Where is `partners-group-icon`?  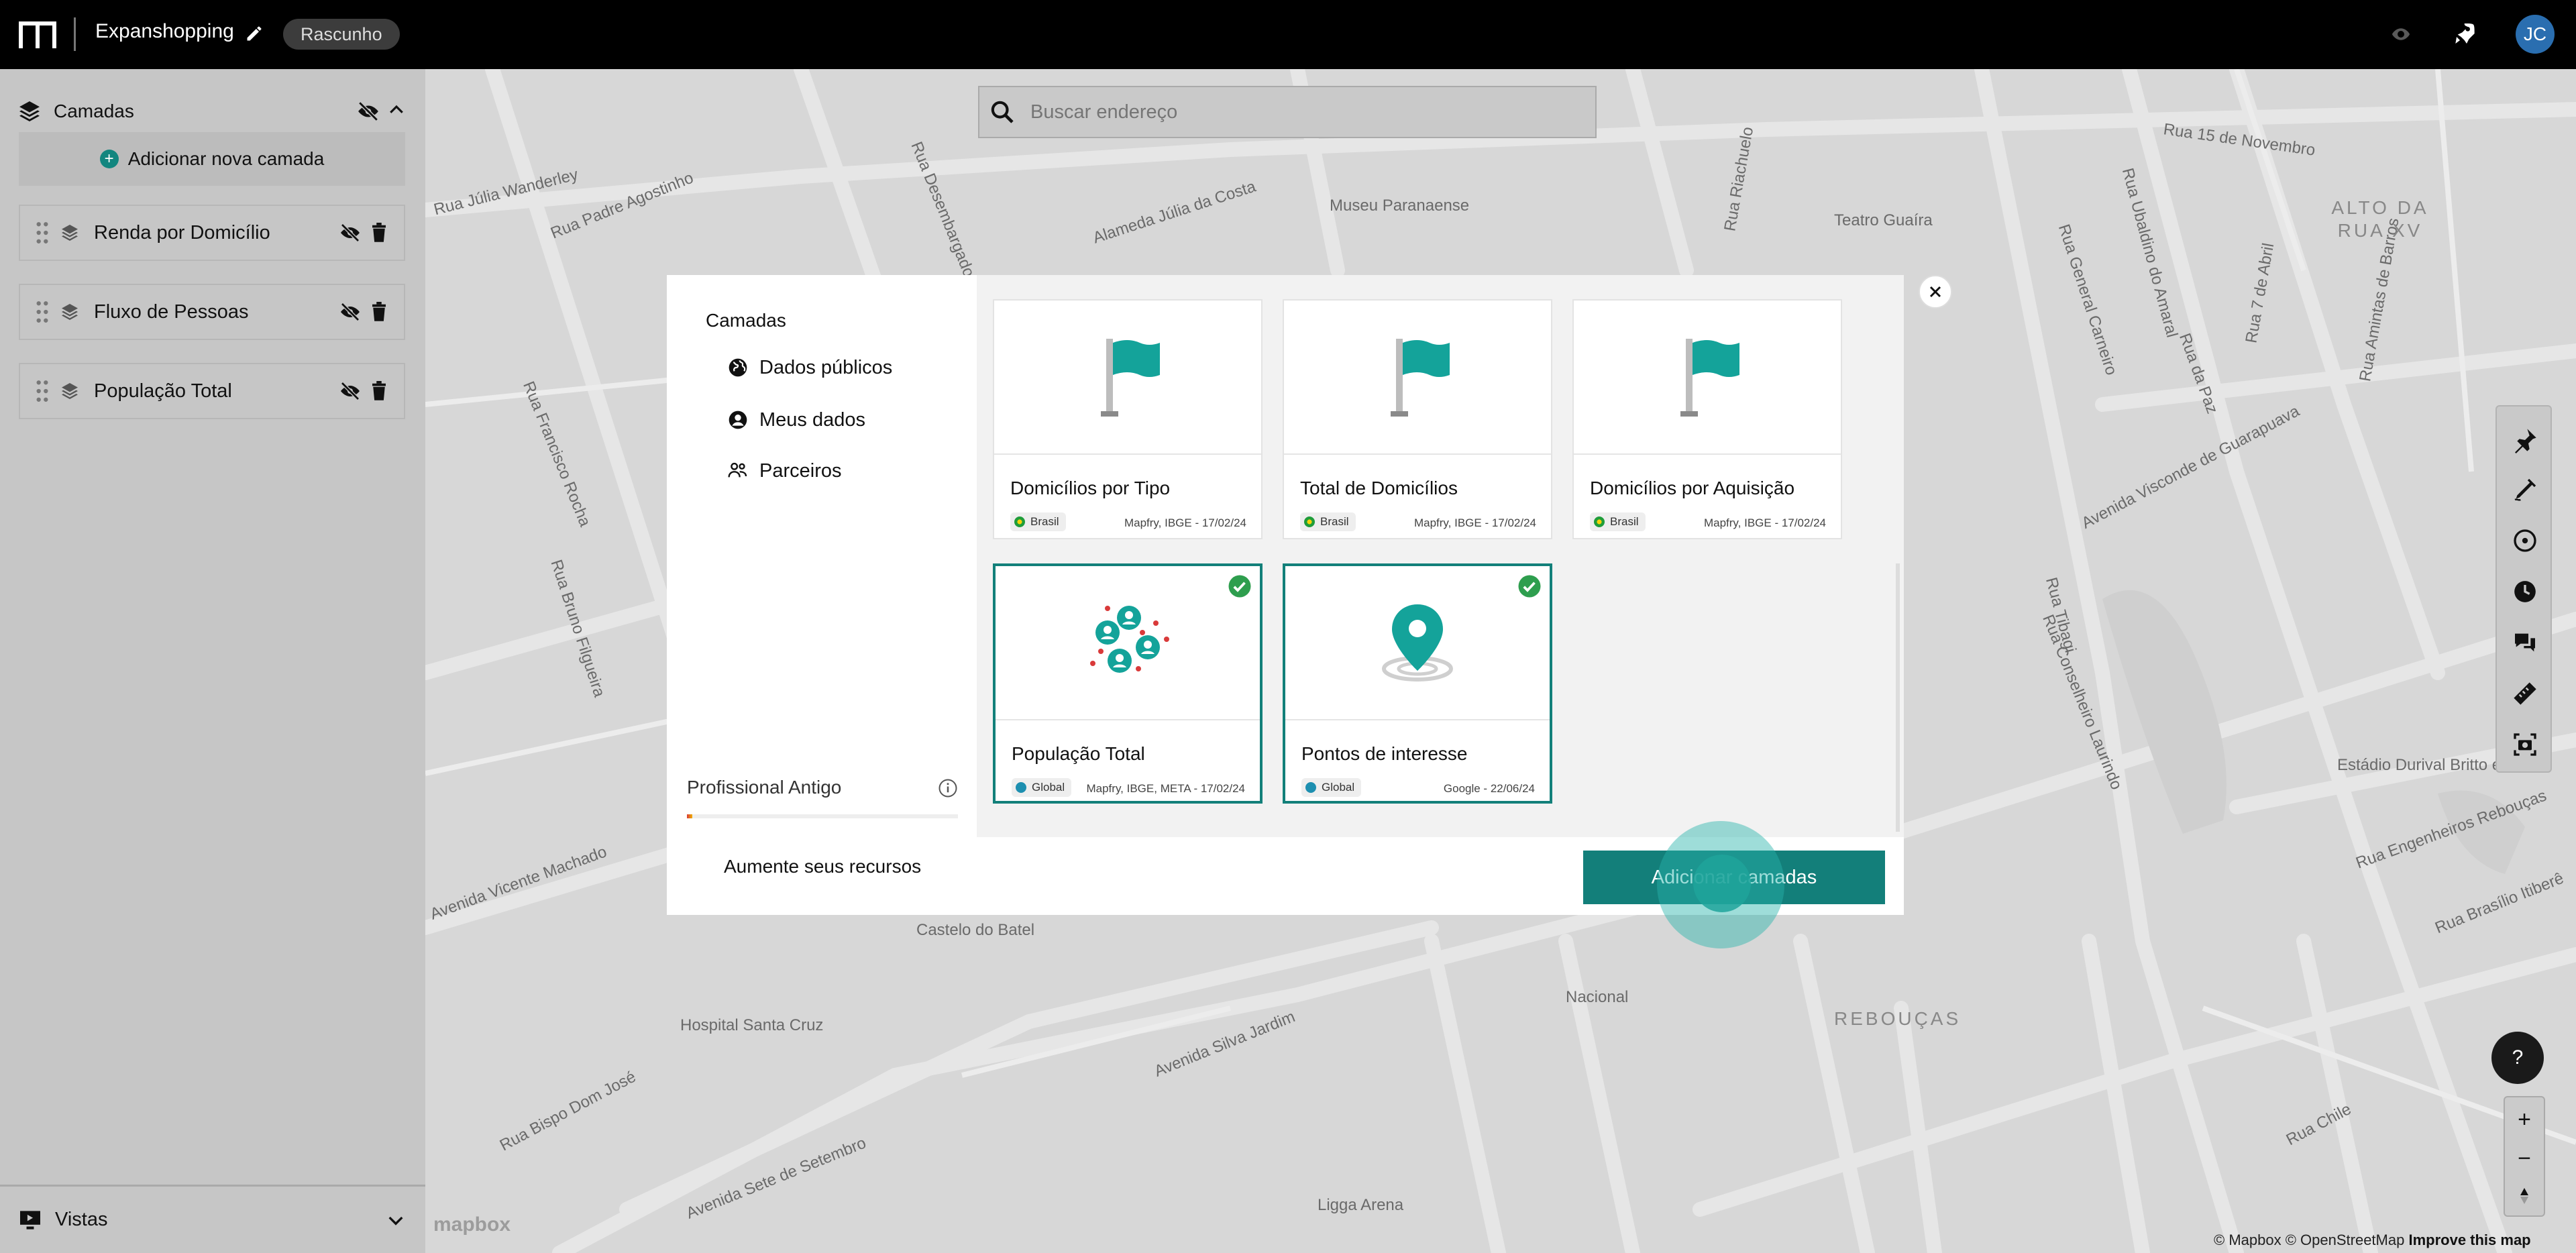
partners-group-icon is located at coordinates (737, 470).